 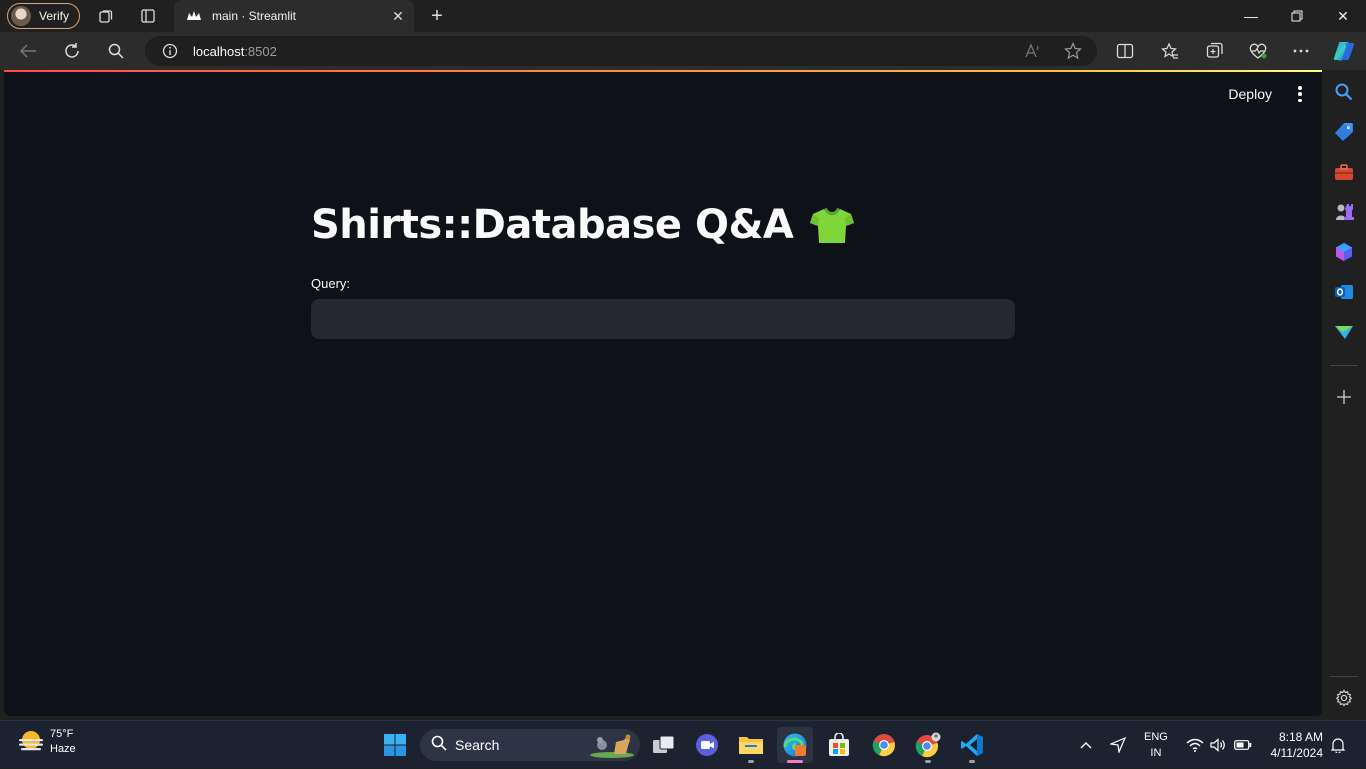 I want to click on search-highlight-illustration, so click(x=612, y=745).